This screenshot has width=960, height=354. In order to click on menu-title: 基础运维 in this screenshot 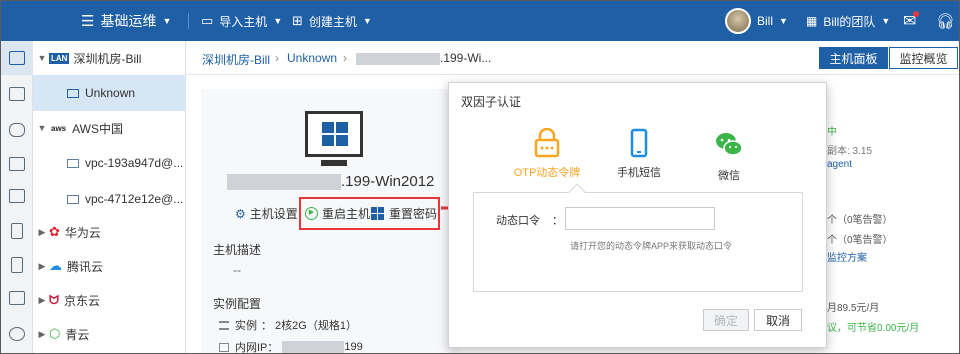, I will do `click(128, 21)`.